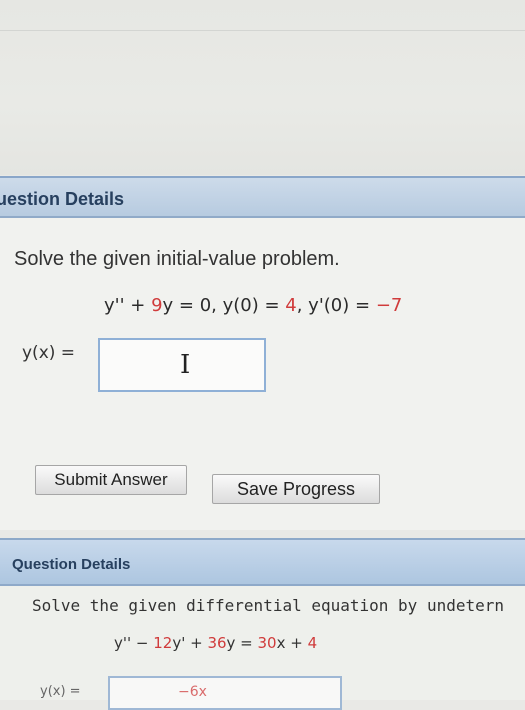 Image resolution: width=525 pixels, height=710 pixels. I want to click on eq-coefficient: 36, so click(217, 643).